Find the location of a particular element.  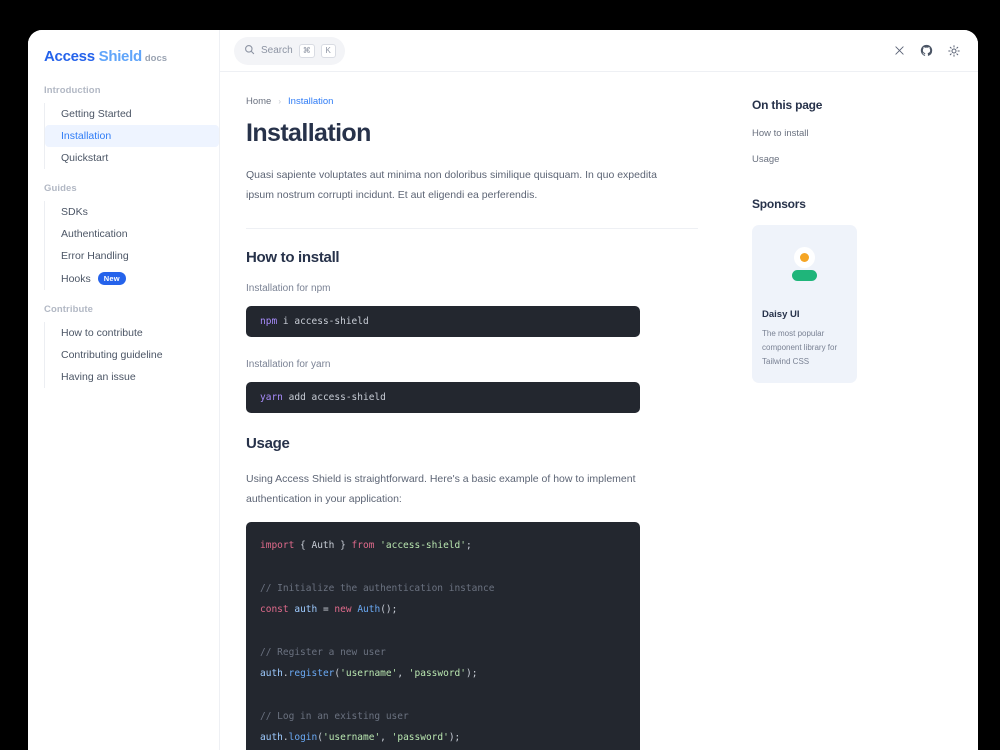

brand-logo: Access Shield docs is located at coordinates (123, 55).